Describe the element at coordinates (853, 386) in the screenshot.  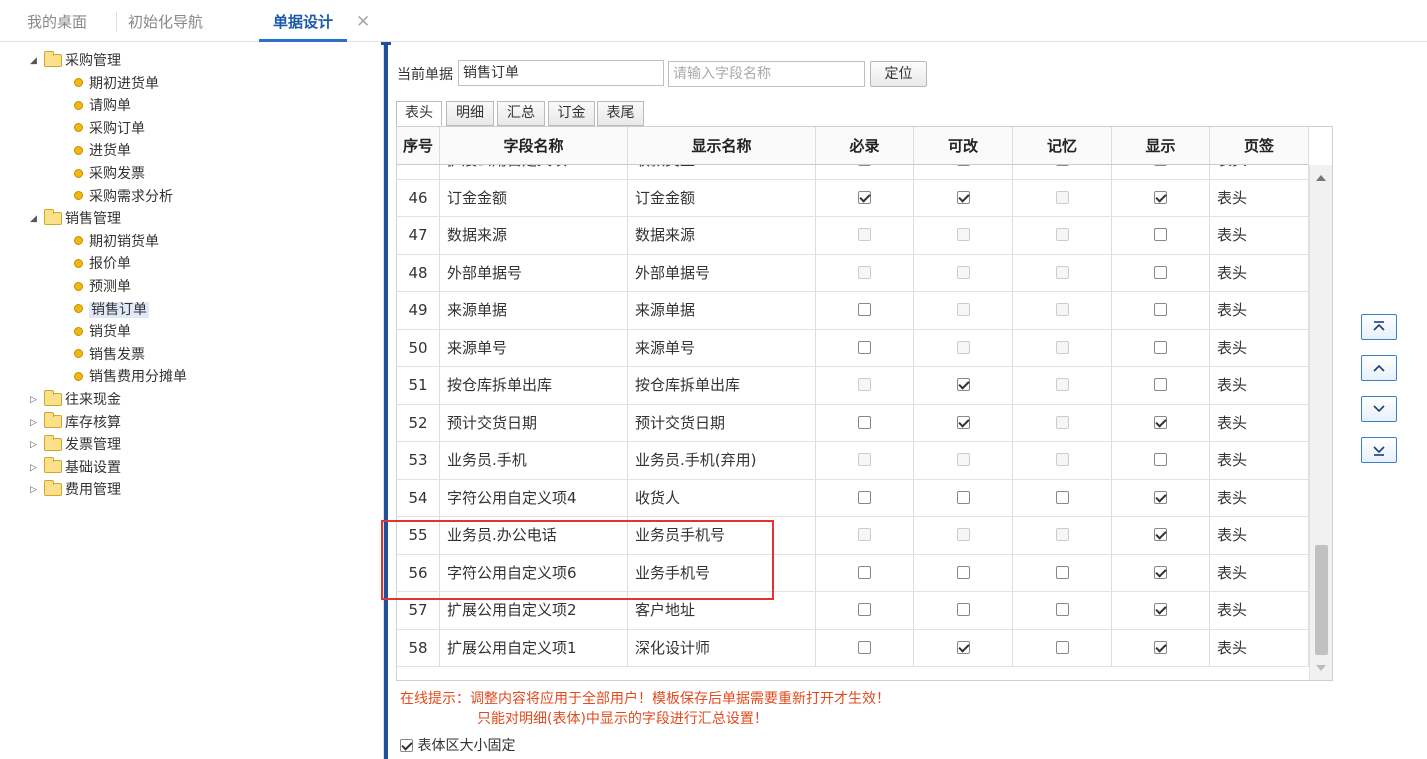
I see `table-row: 51 按仓库拆单出库 按仓库拆单出库 表头` at that location.